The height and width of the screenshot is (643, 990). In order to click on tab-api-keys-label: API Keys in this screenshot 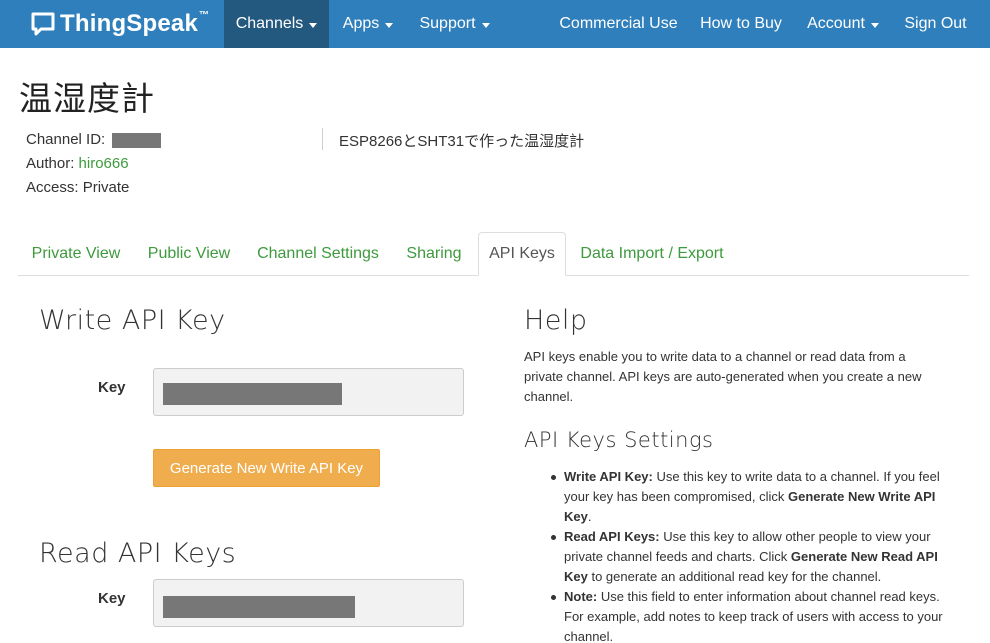, I will do `click(522, 253)`.